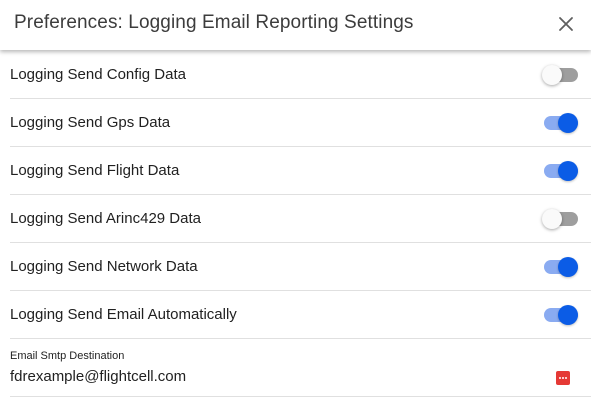 This screenshot has width=591, height=412. I want to click on setting-row-gps-data: Logging Send Gps Data, so click(300, 123).